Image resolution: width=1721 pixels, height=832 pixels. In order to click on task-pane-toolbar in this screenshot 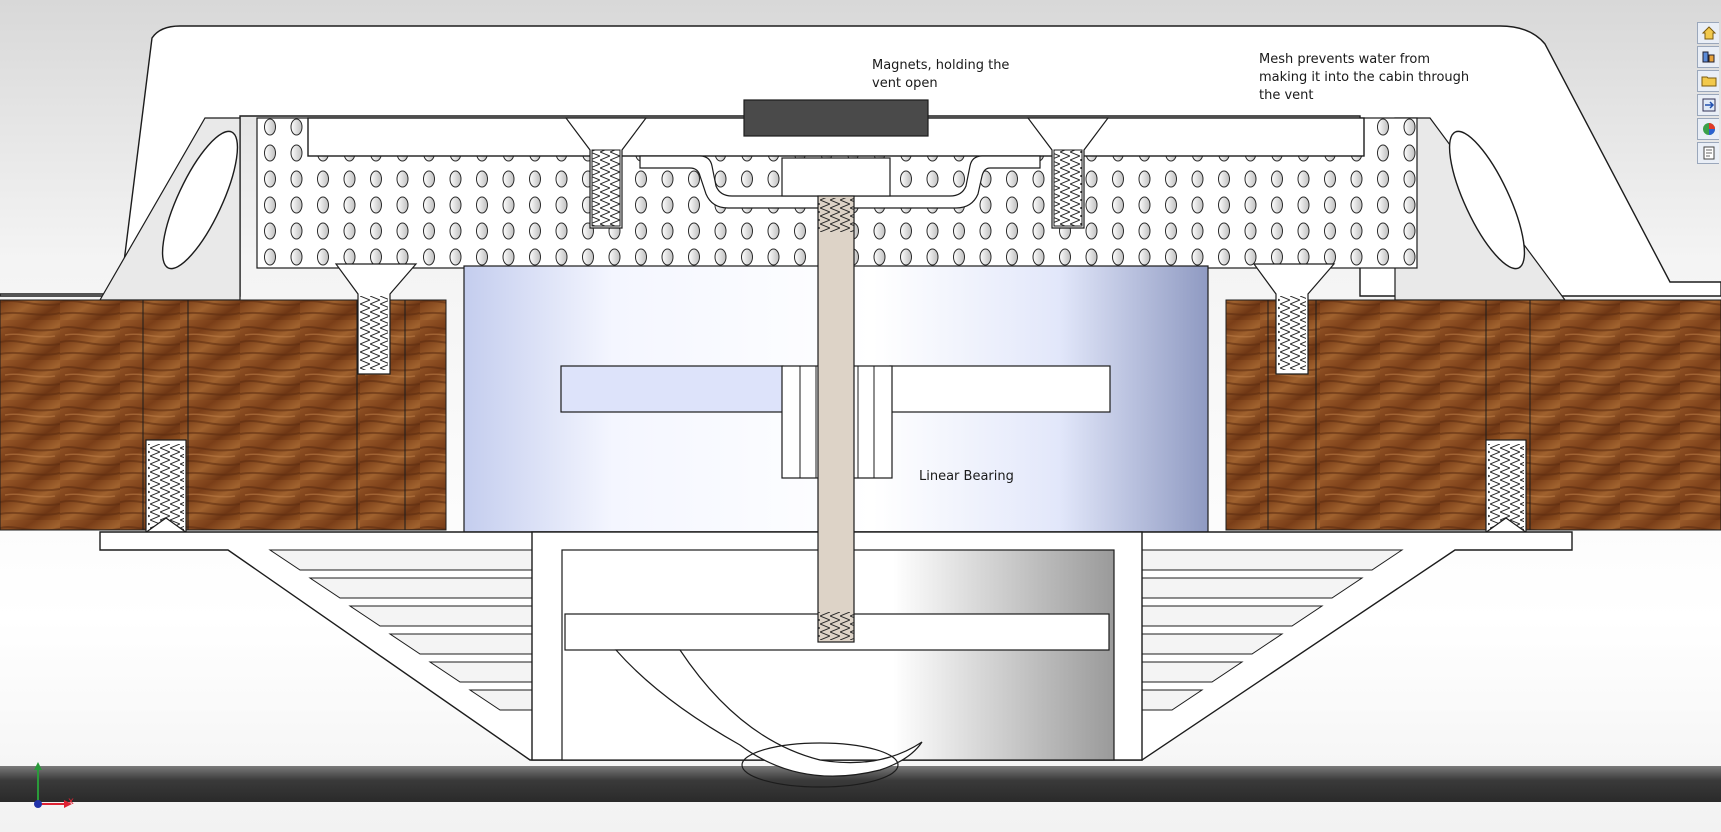, I will do `click(1709, 94)`.